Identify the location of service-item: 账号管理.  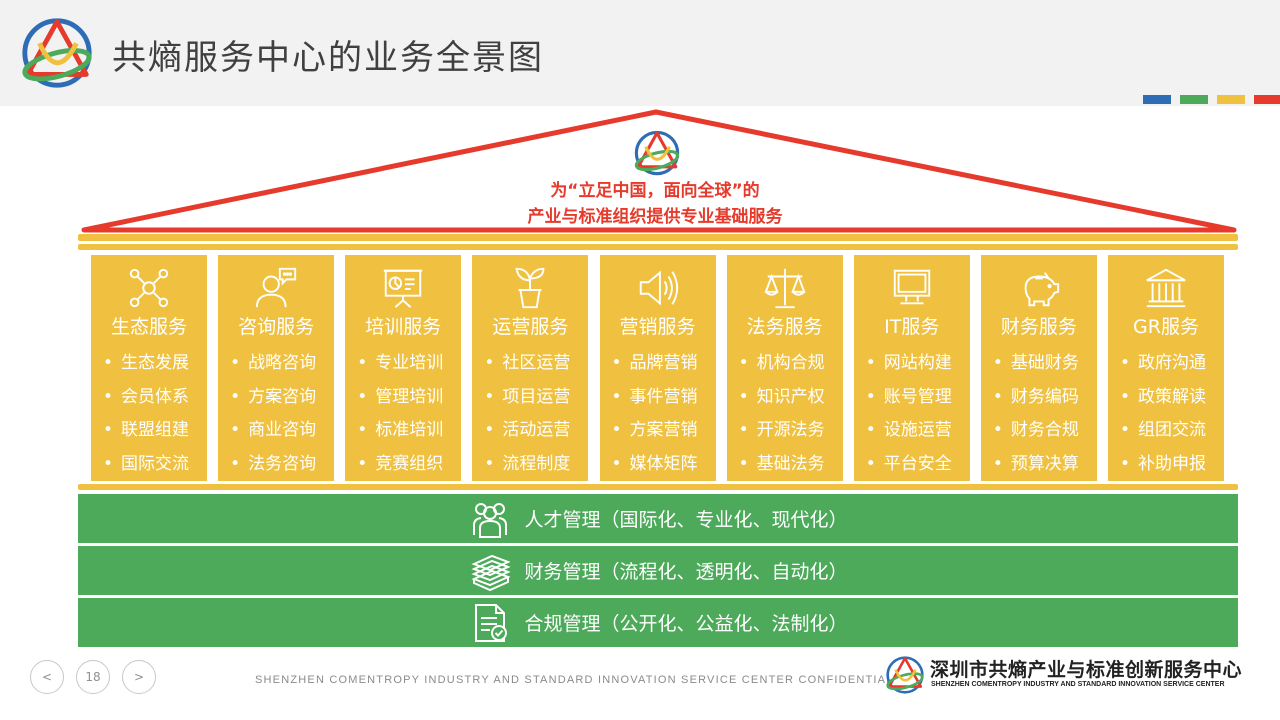
(918, 398).